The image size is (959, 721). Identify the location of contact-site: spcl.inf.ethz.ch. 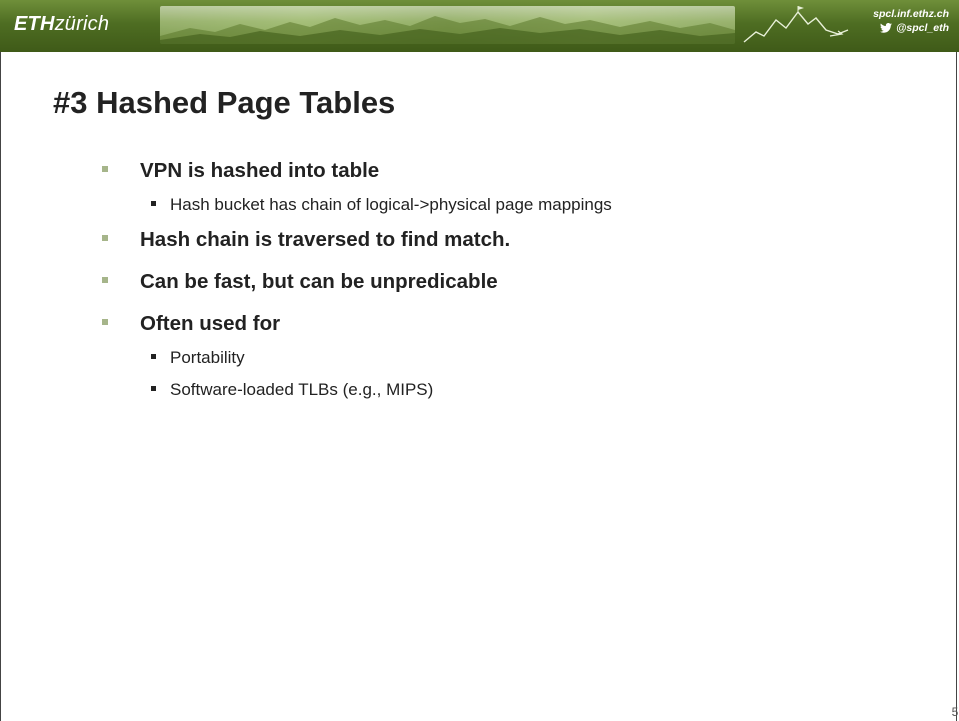
(911, 14).